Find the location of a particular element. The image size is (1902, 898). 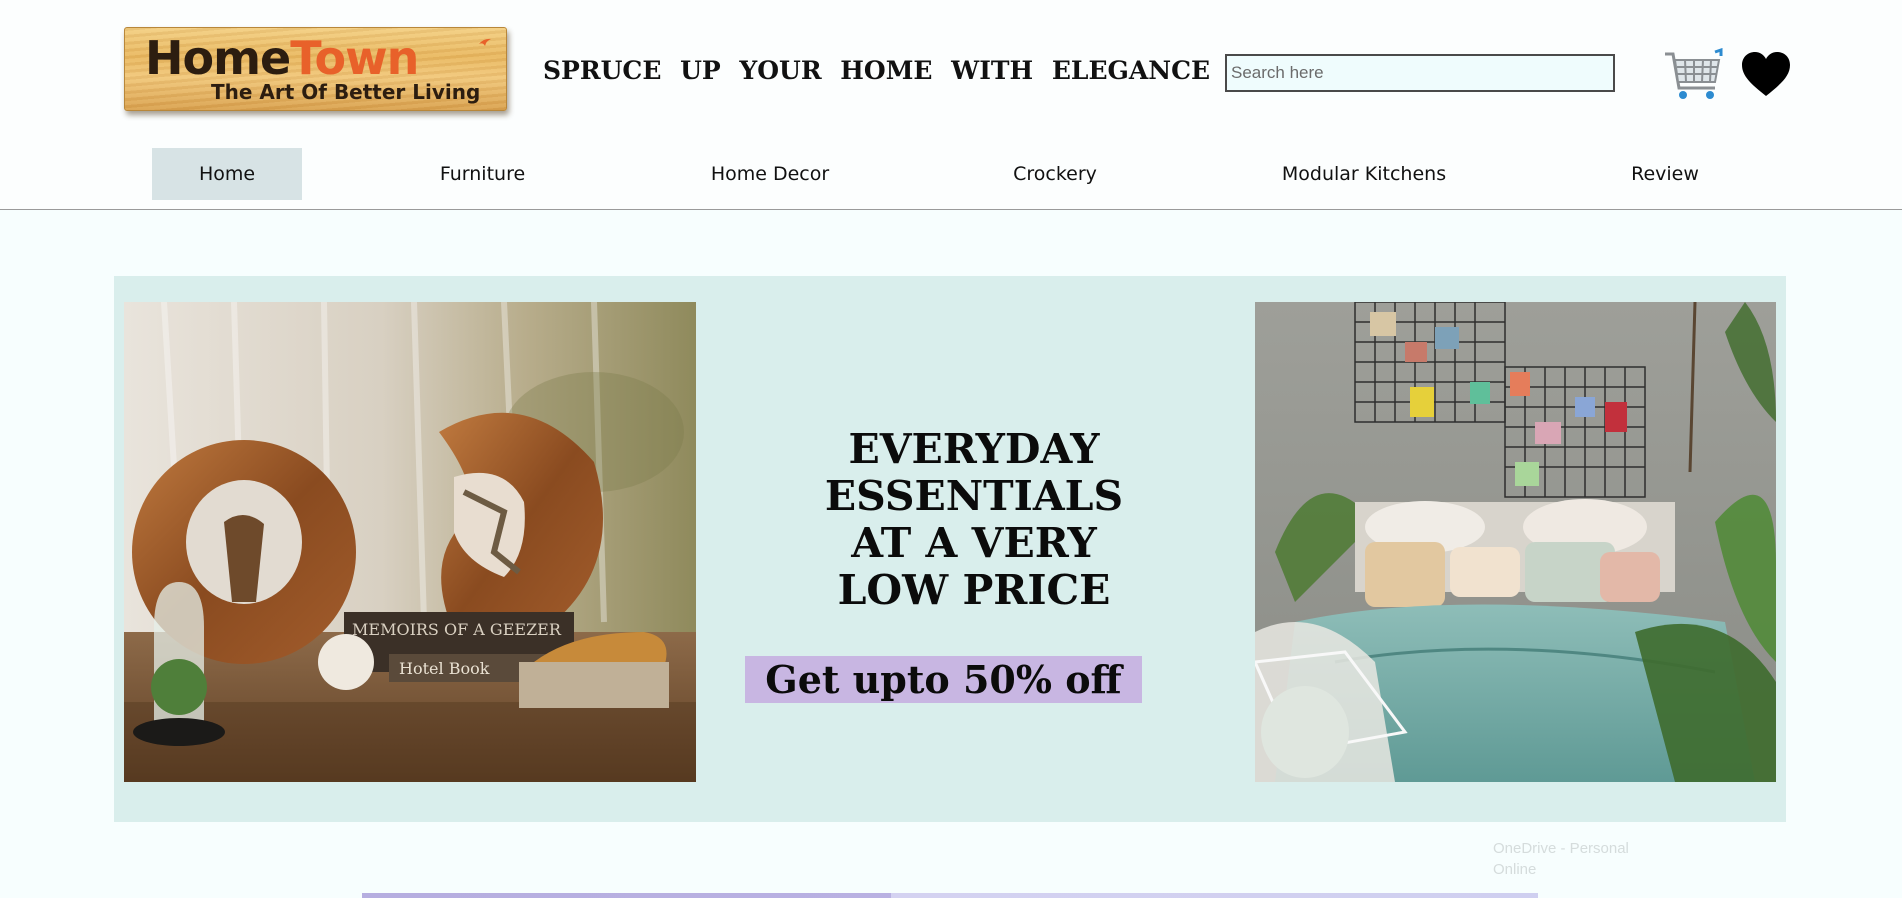

cart-icon is located at coordinates (1693, 76).